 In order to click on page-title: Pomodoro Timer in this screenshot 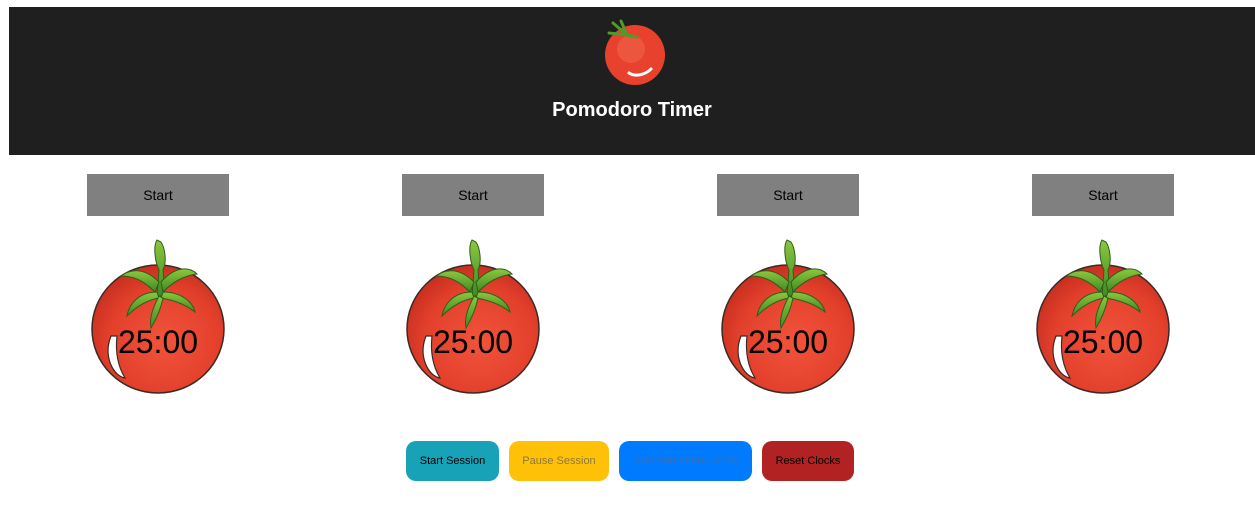, I will do `click(632, 110)`.